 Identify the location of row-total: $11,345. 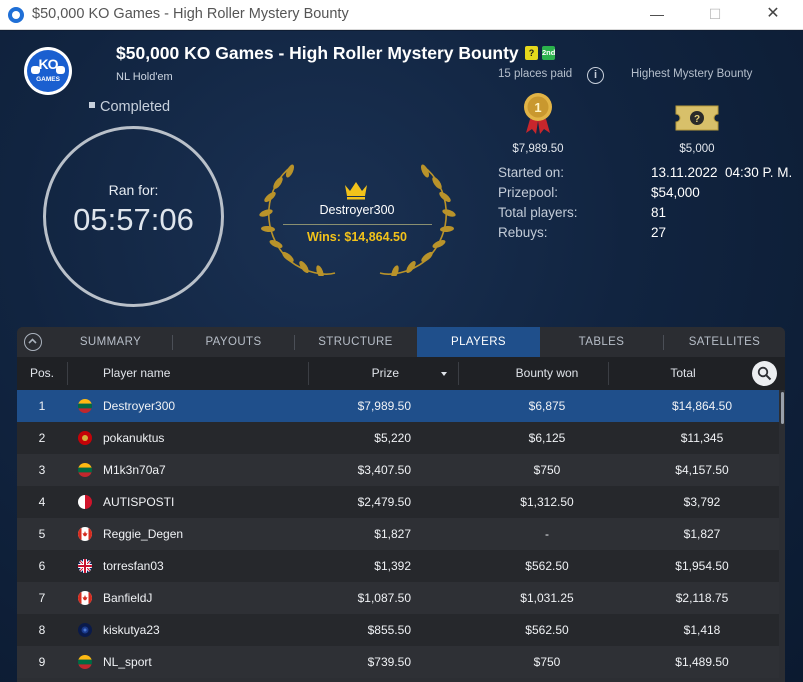
(702, 438).